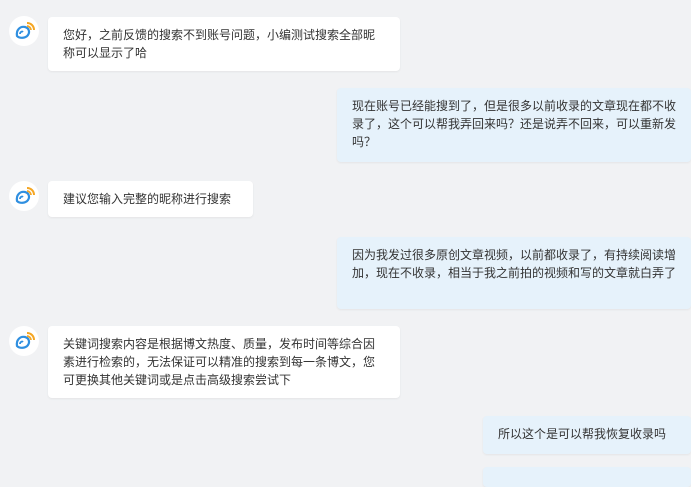  I want to click on agent-message-bubble: 您好，之前反馈的搜索不到账号问题，小编测试搜索全部昵称可以显示了哈, so click(224, 44).